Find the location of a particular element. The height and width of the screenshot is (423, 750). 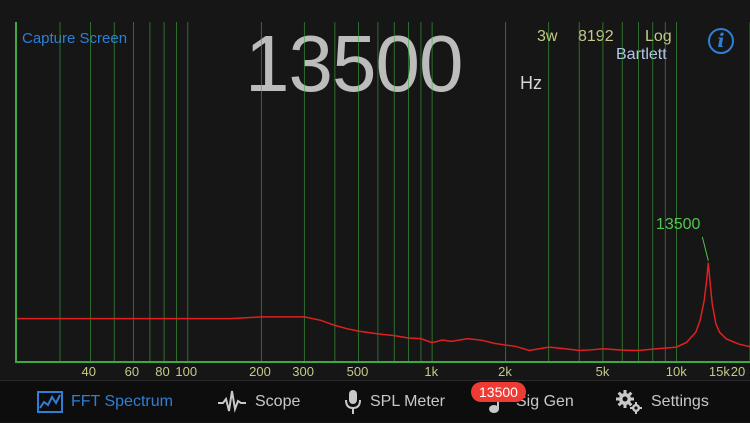

x-tick-label: 40 is located at coordinates (88, 371).